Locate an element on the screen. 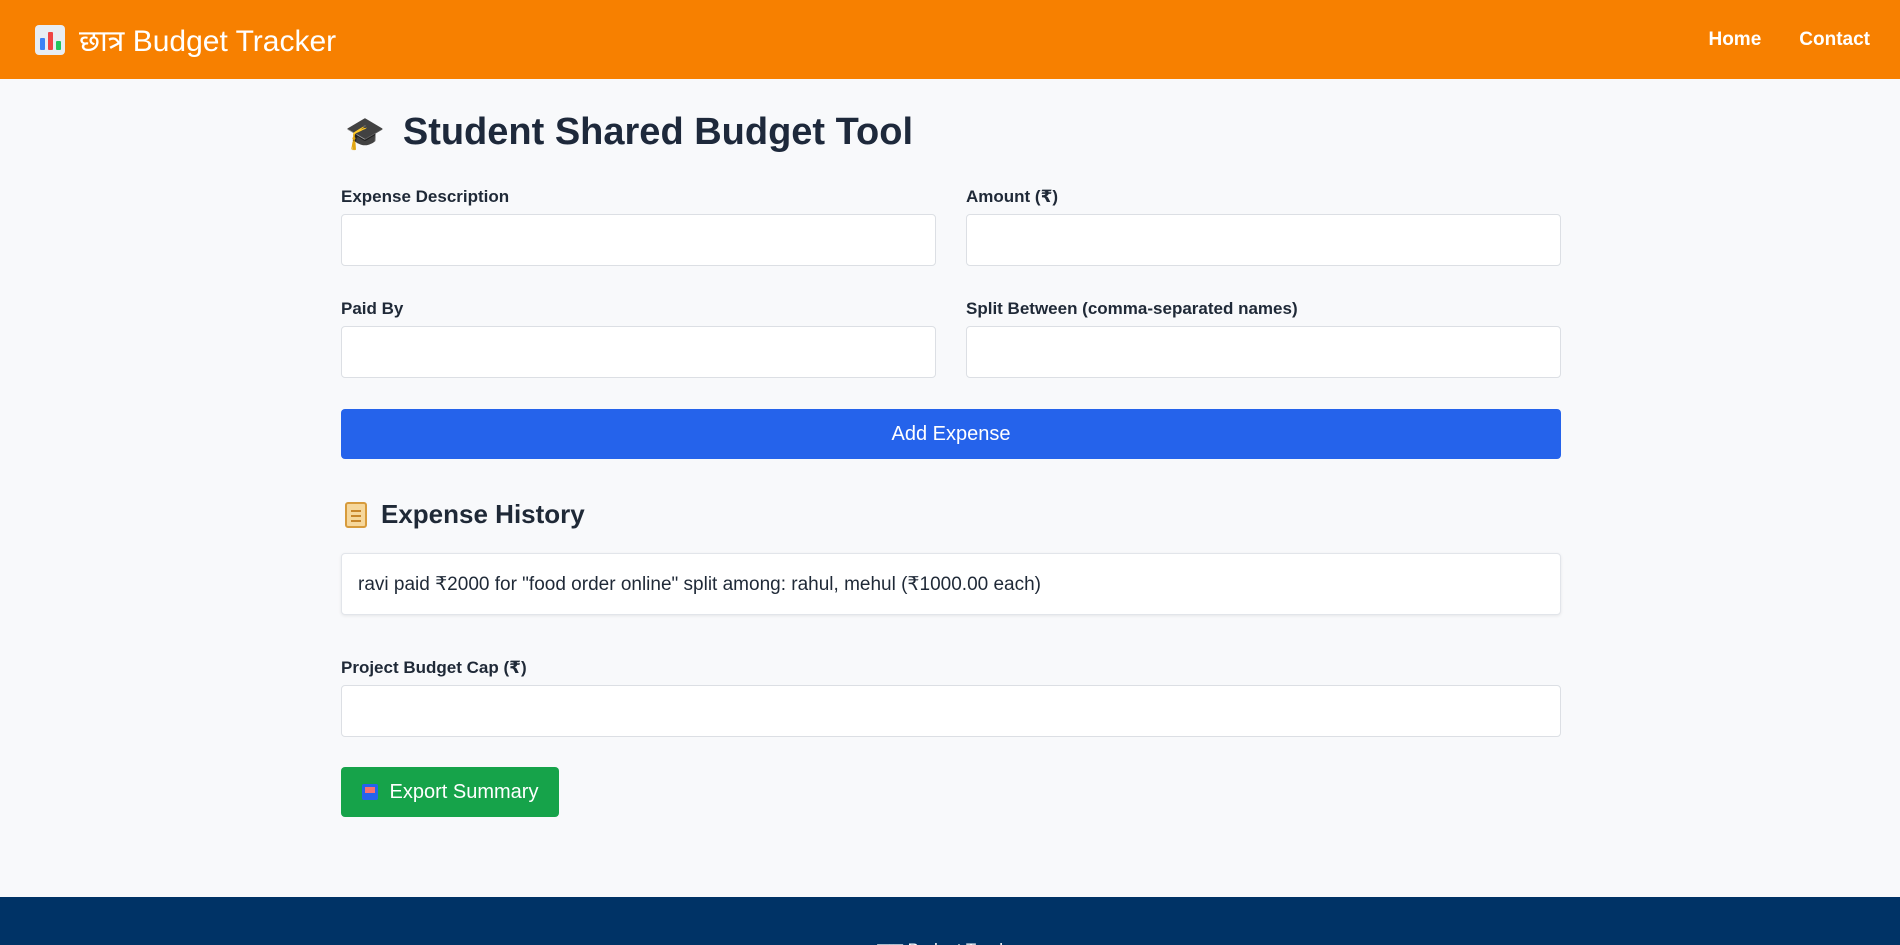 The height and width of the screenshot is (945, 1900). add-expense-button: Add Expense is located at coordinates (951, 434).